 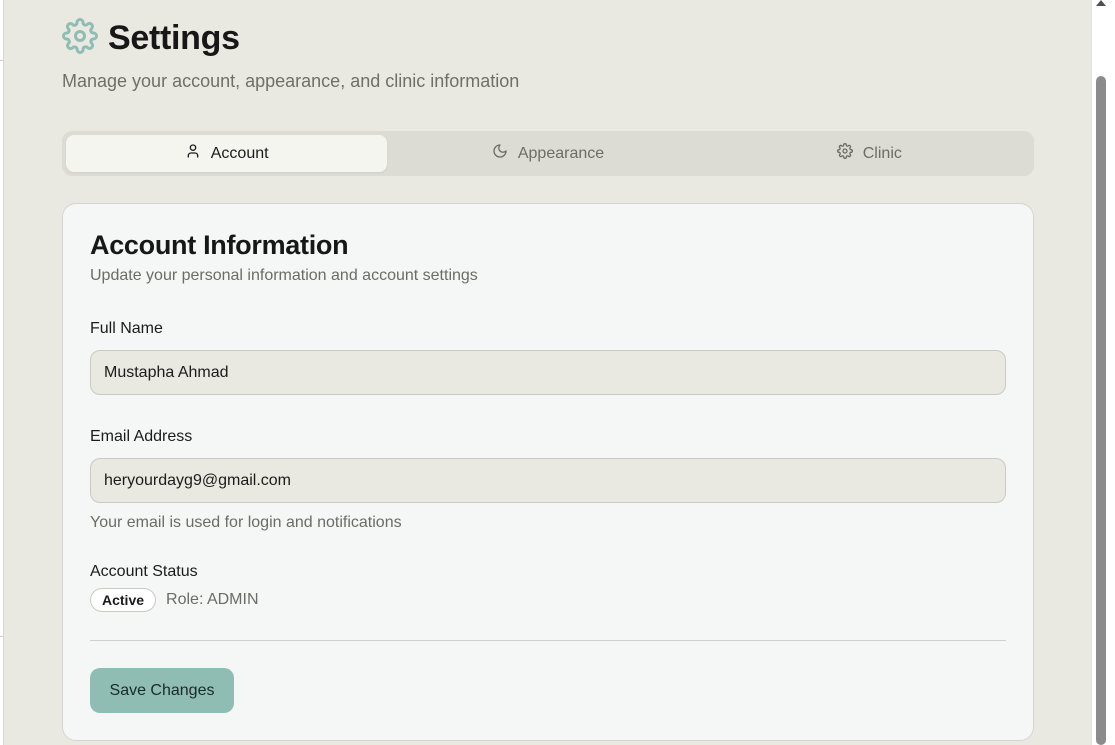 I want to click on title-row: Settings, so click(x=290, y=38).